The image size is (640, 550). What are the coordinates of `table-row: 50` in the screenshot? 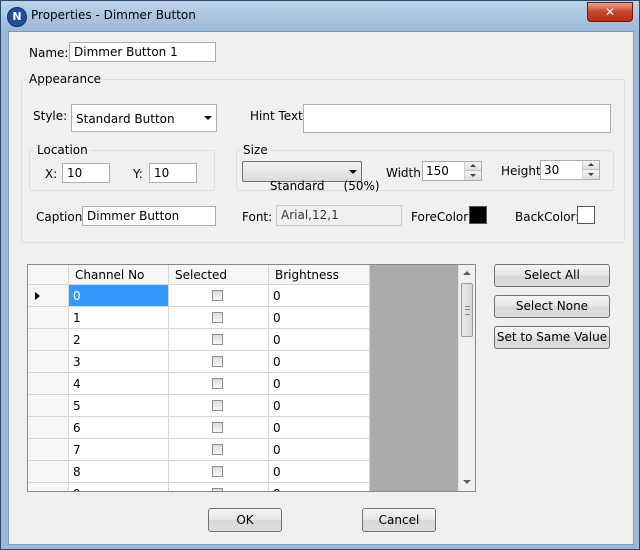 It's located at (199, 406).